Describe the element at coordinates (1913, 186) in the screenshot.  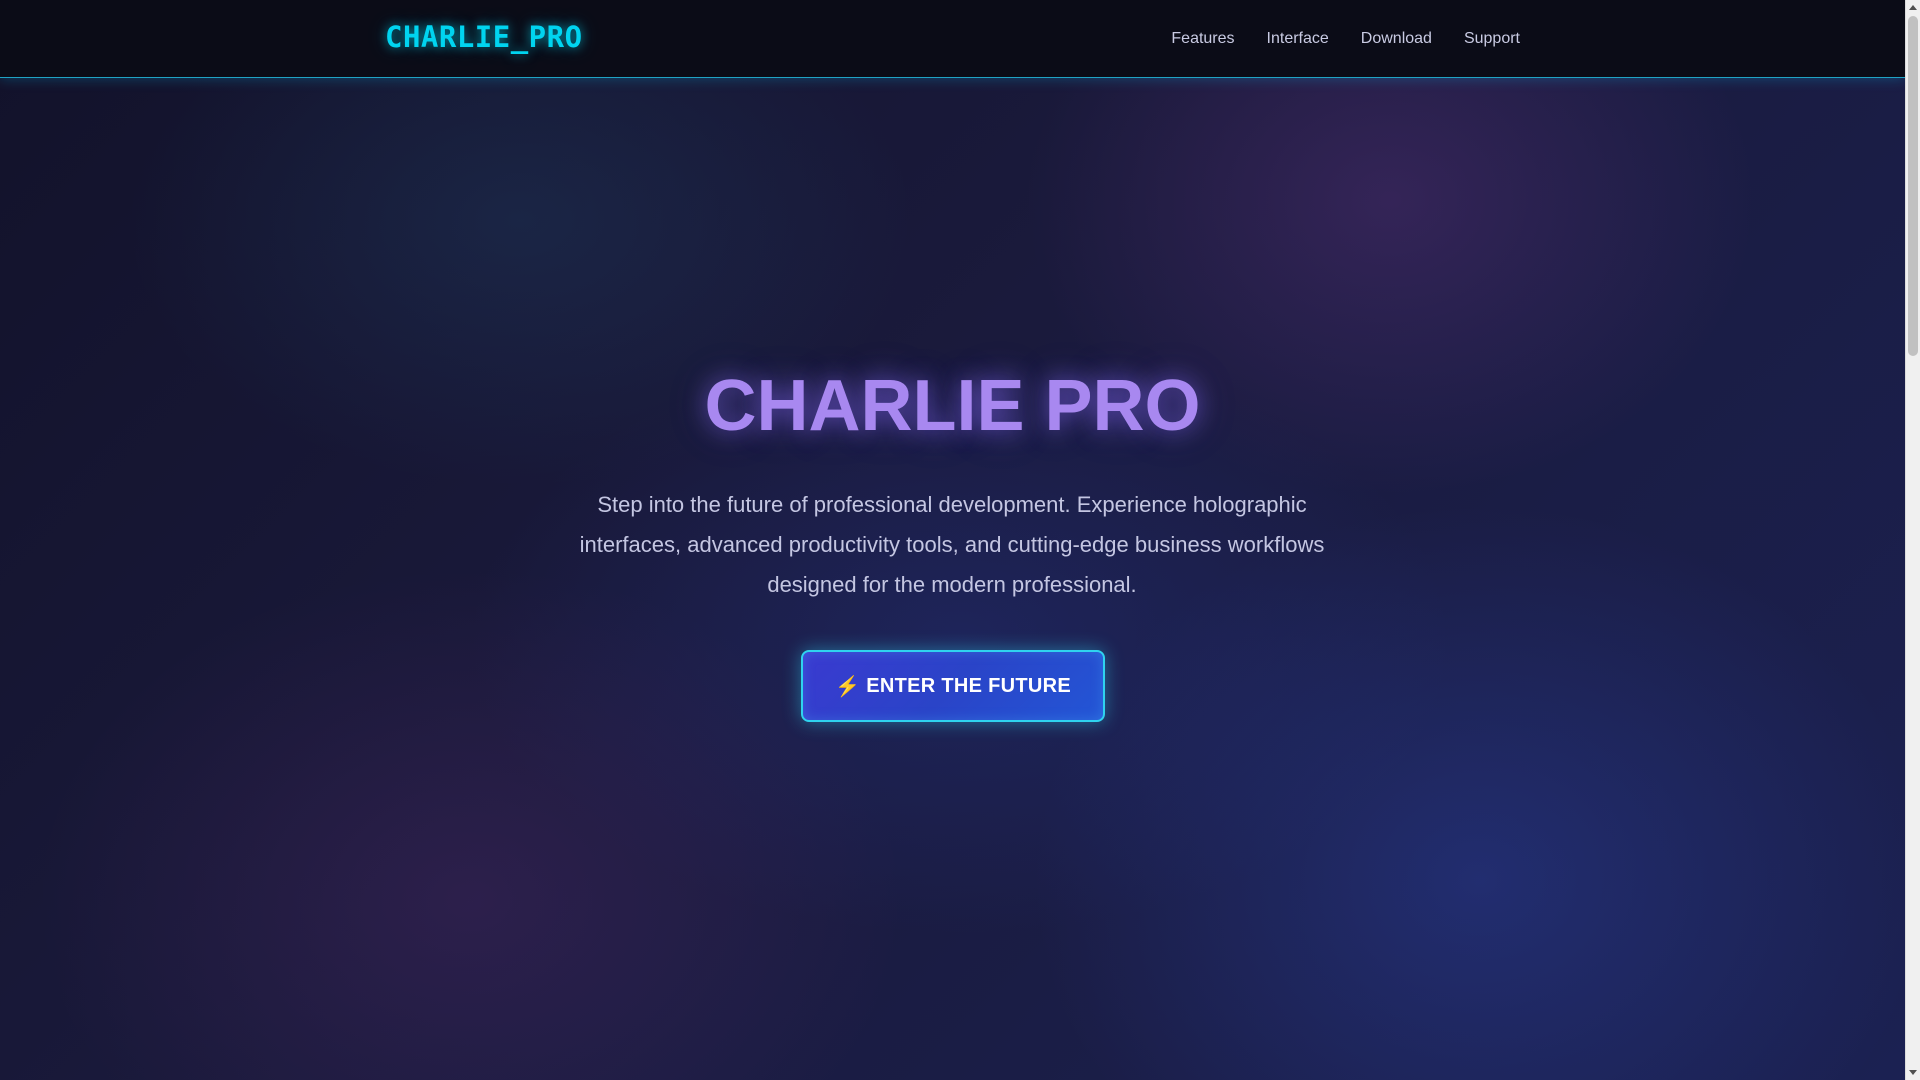
I see `scroll-thumb` at that location.